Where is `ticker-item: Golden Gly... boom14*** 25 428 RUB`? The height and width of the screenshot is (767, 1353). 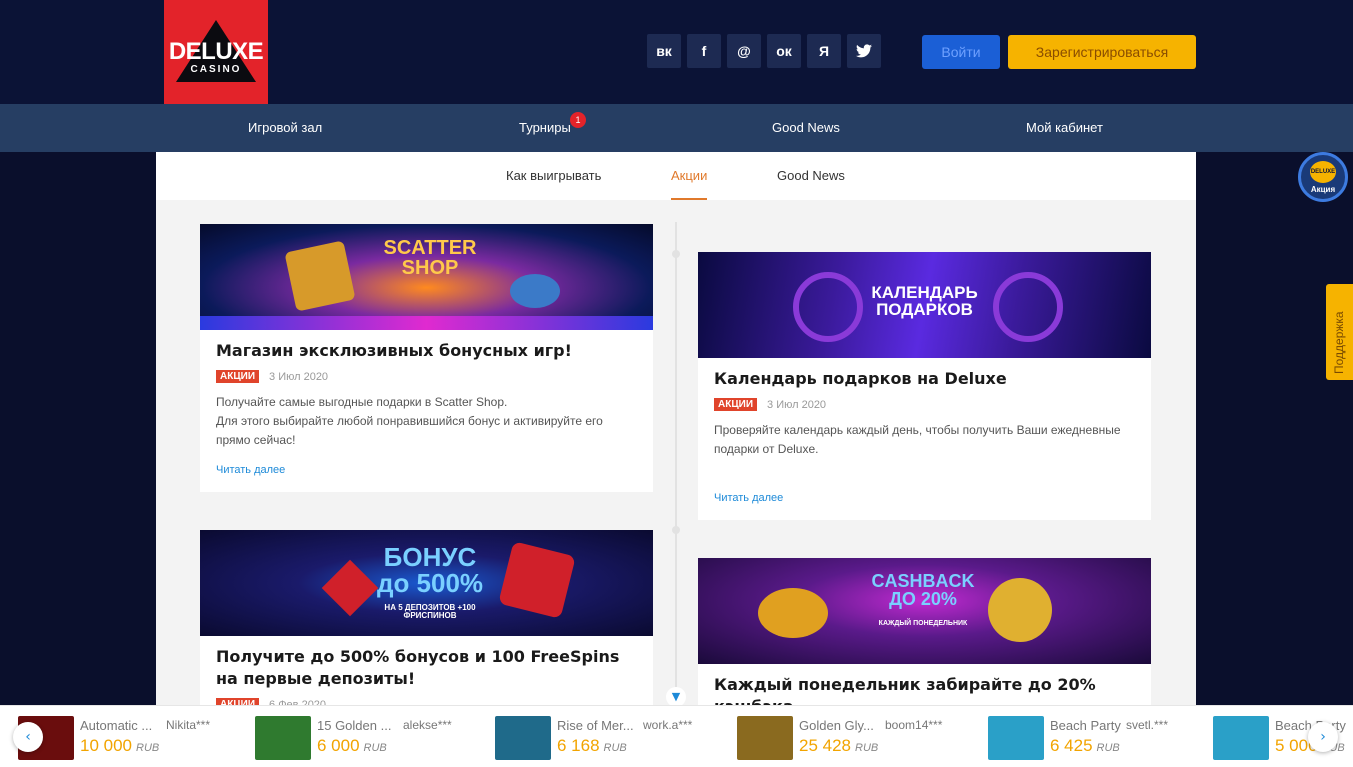
ticker-item: Golden Gly... boom14*** 25 428 RUB is located at coordinates (847, 738).